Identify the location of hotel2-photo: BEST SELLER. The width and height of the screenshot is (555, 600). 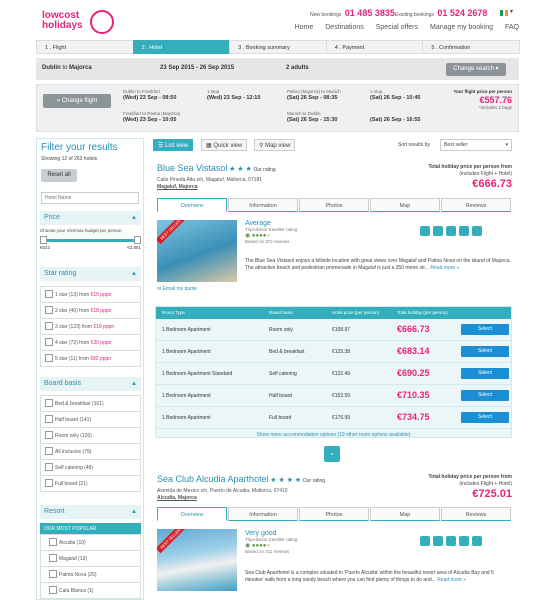
(197, 560).